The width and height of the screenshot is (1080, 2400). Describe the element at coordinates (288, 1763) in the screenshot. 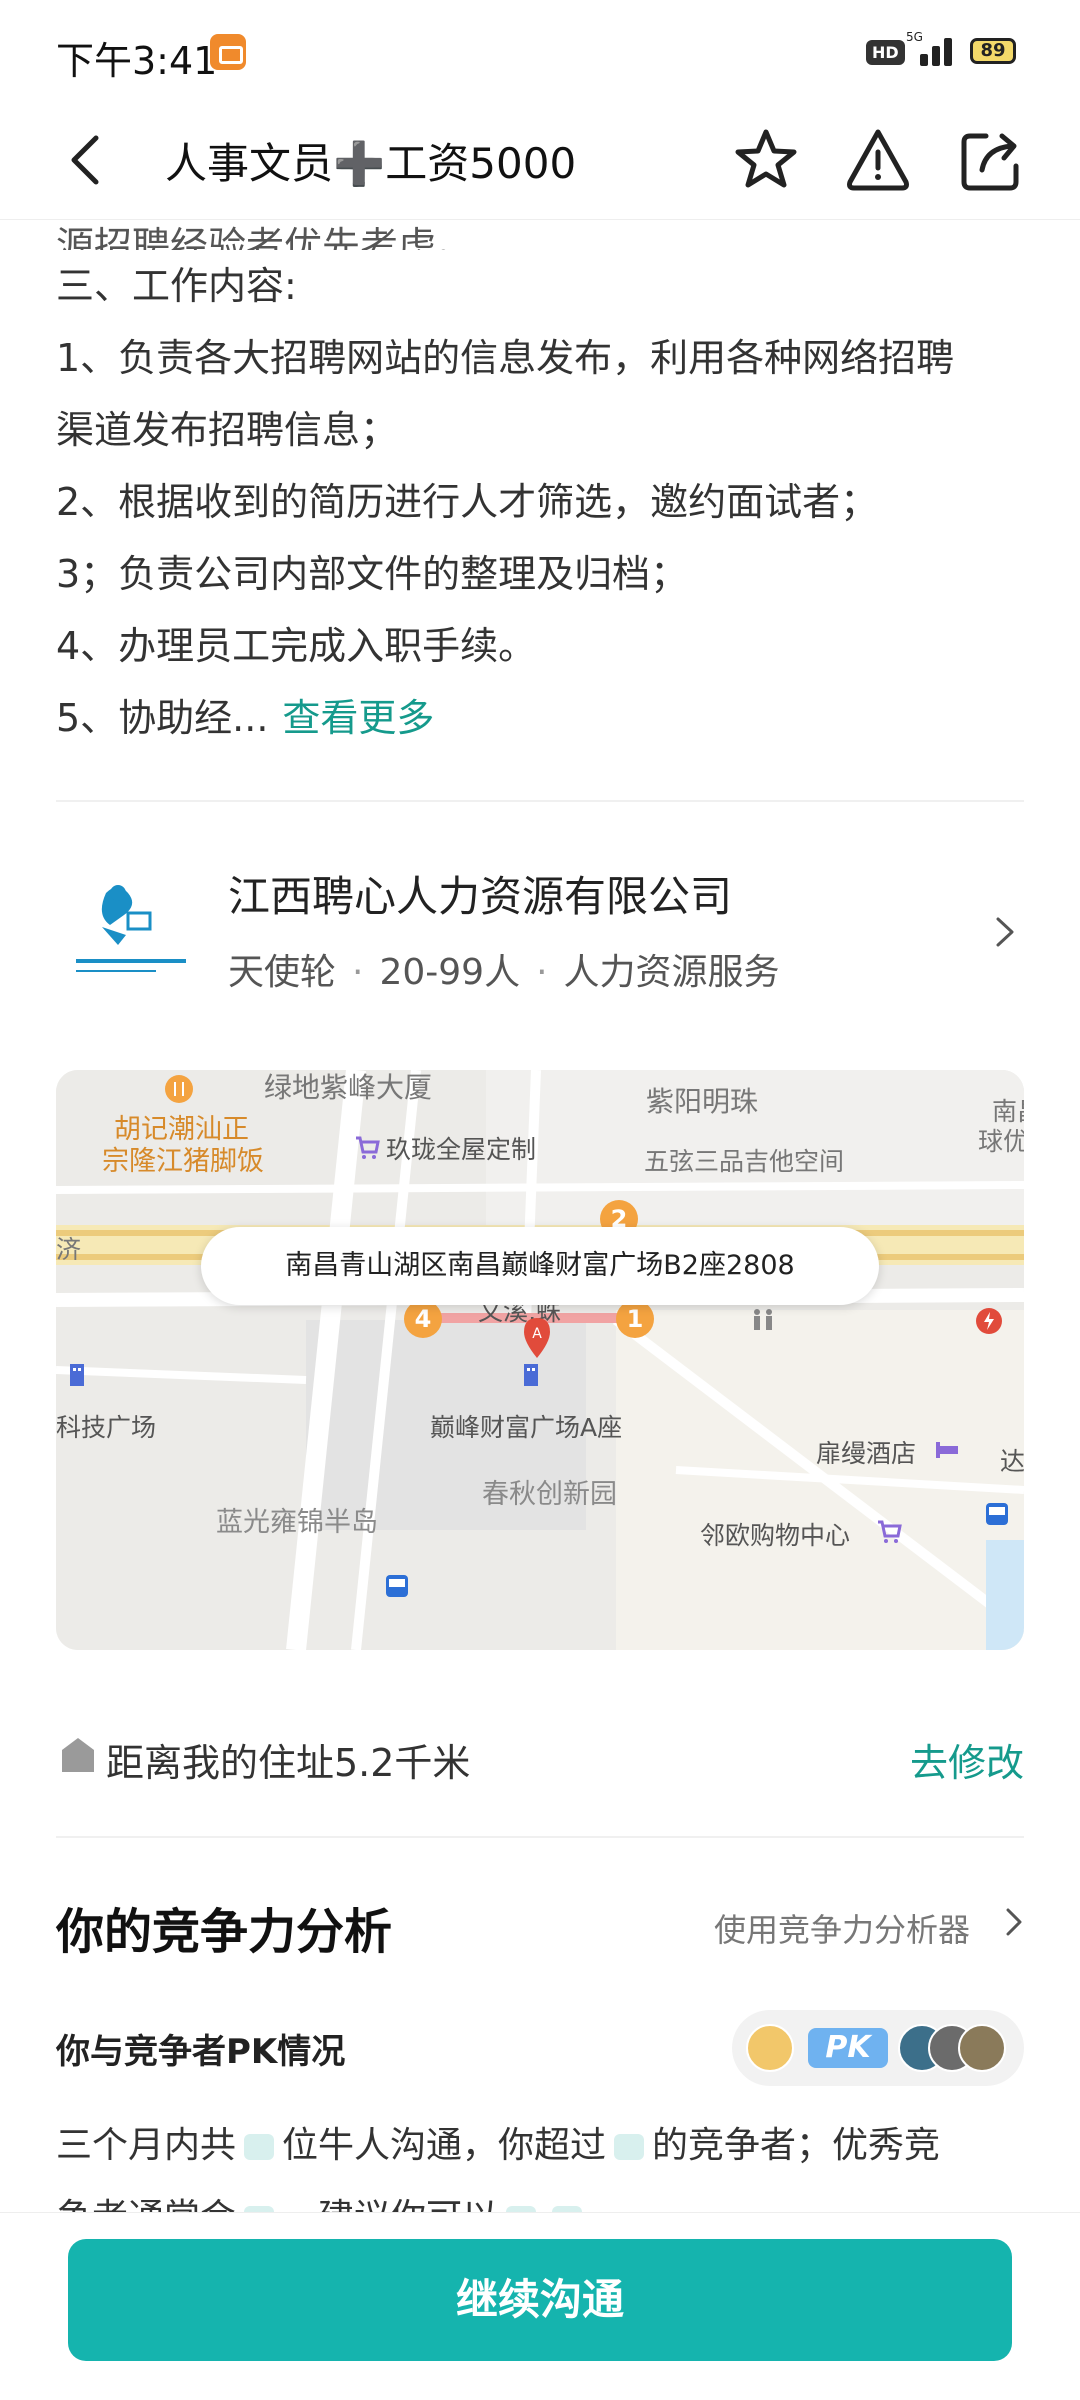

I see `distance-text: 距离我的住址5.2千米` at that location.